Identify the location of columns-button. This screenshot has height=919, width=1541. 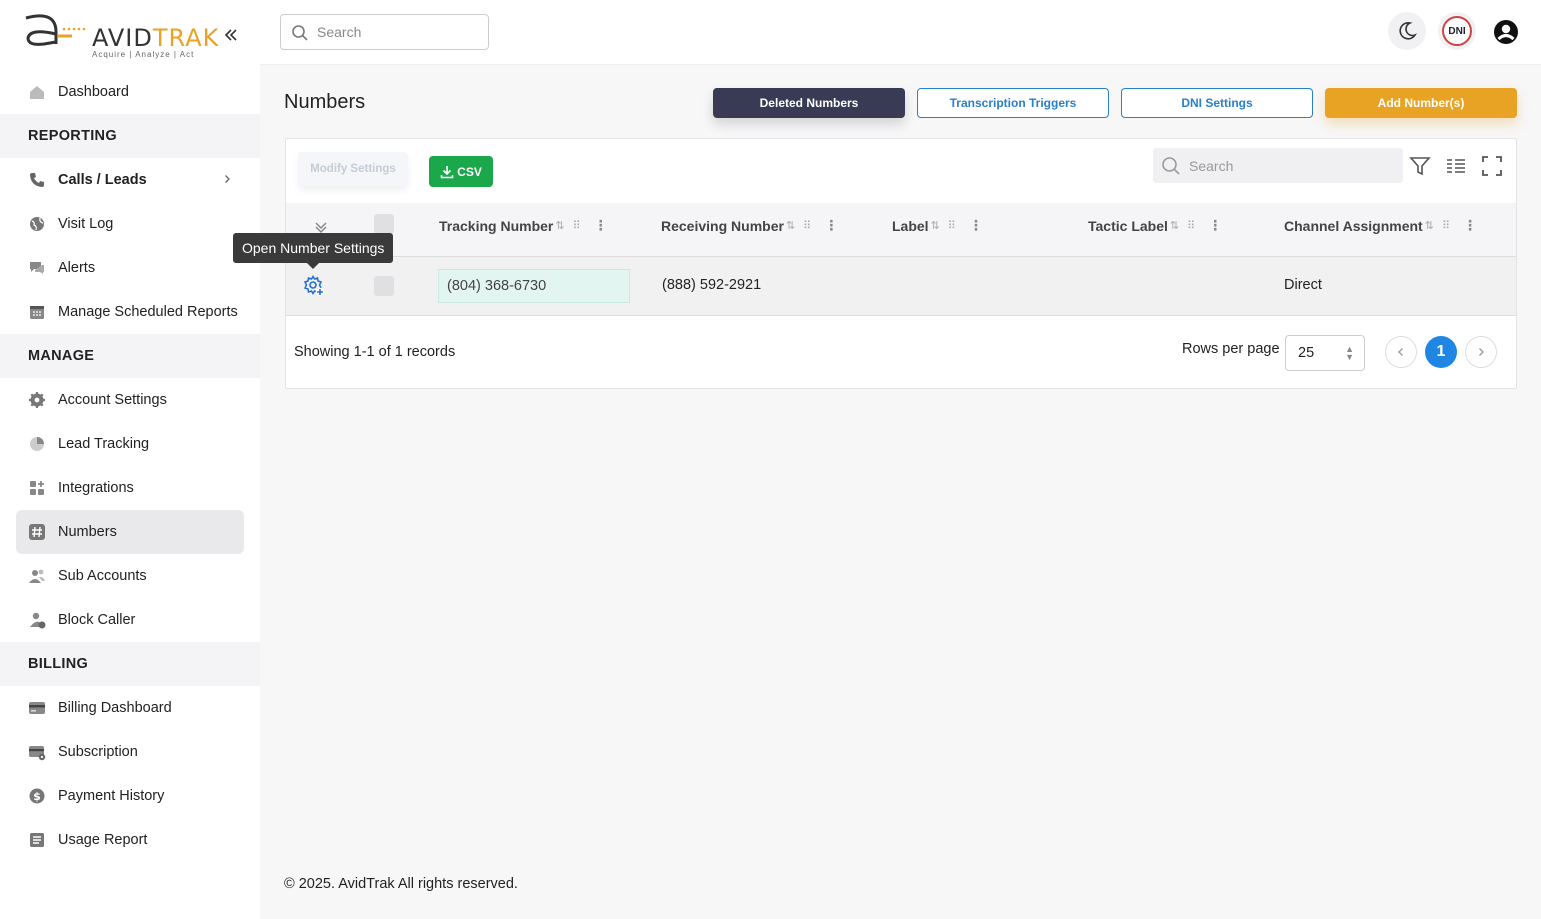
(1456, 166).